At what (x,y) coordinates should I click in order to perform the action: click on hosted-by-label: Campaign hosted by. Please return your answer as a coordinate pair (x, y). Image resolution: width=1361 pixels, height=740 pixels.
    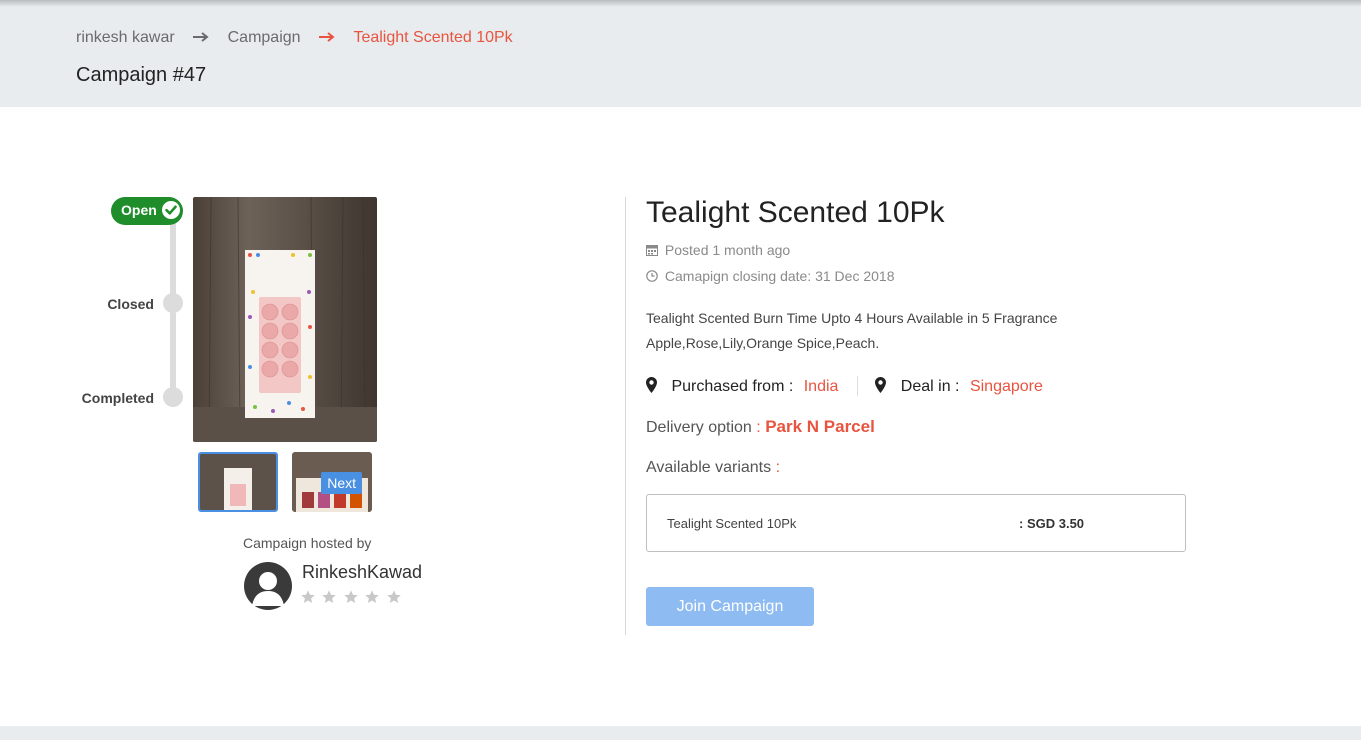
    Looking at the image, I should click on (307, 543).